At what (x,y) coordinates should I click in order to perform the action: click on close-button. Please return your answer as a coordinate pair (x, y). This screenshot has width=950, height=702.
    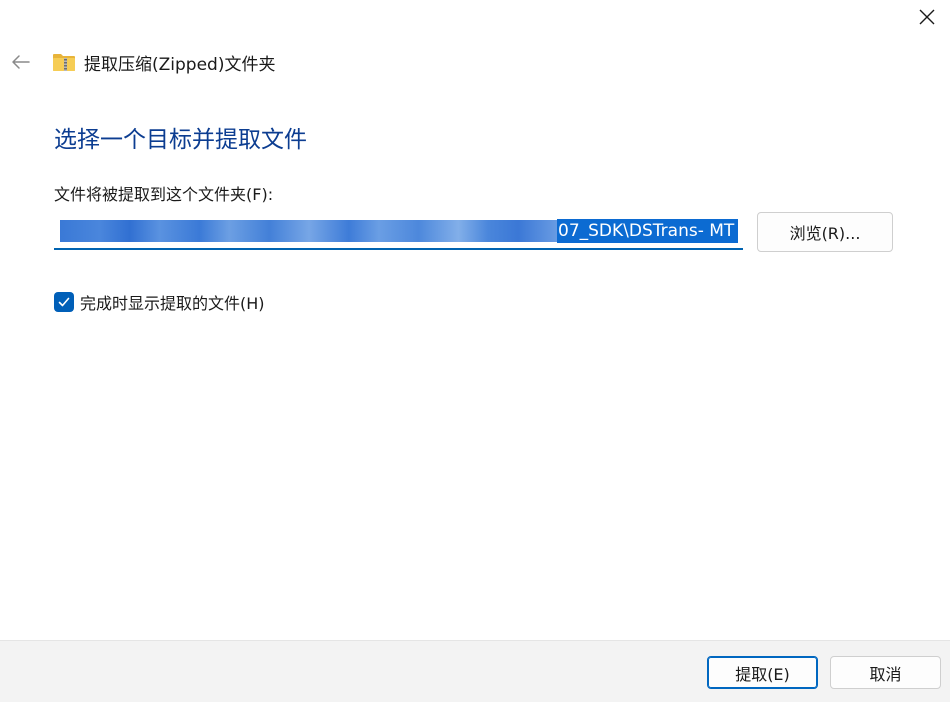
    Looking at the image, I should click on (927, 17).